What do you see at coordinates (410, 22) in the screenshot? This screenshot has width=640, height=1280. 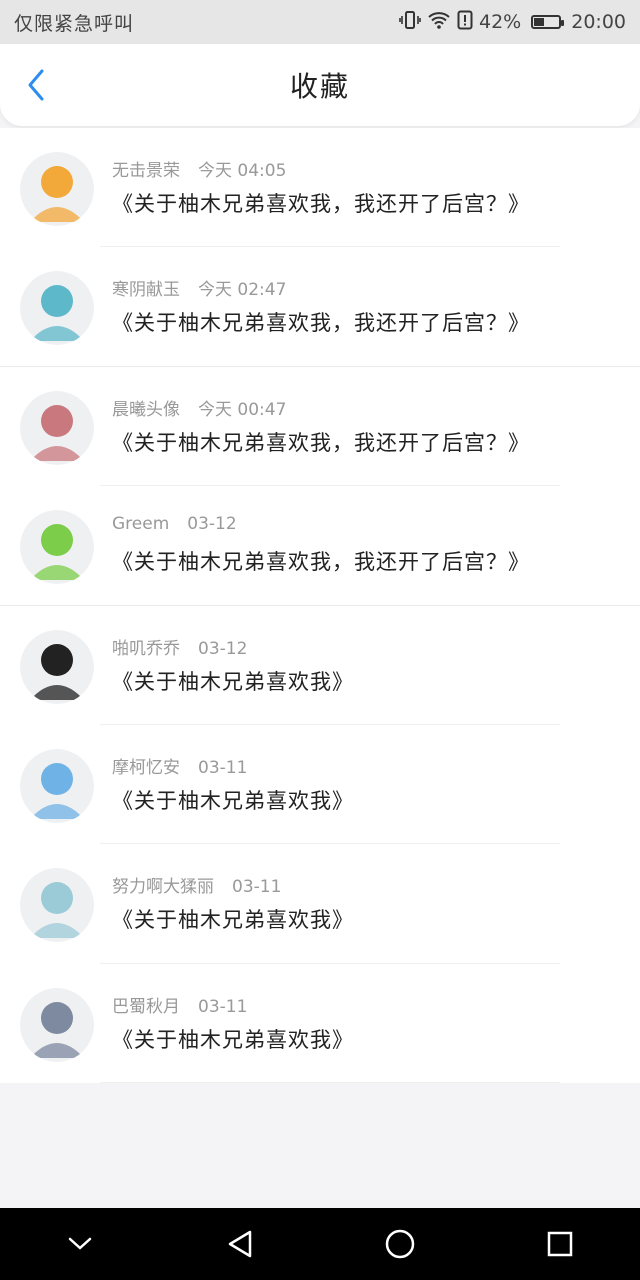 I see `vibrate-icon` at bounding box center [410, 22].